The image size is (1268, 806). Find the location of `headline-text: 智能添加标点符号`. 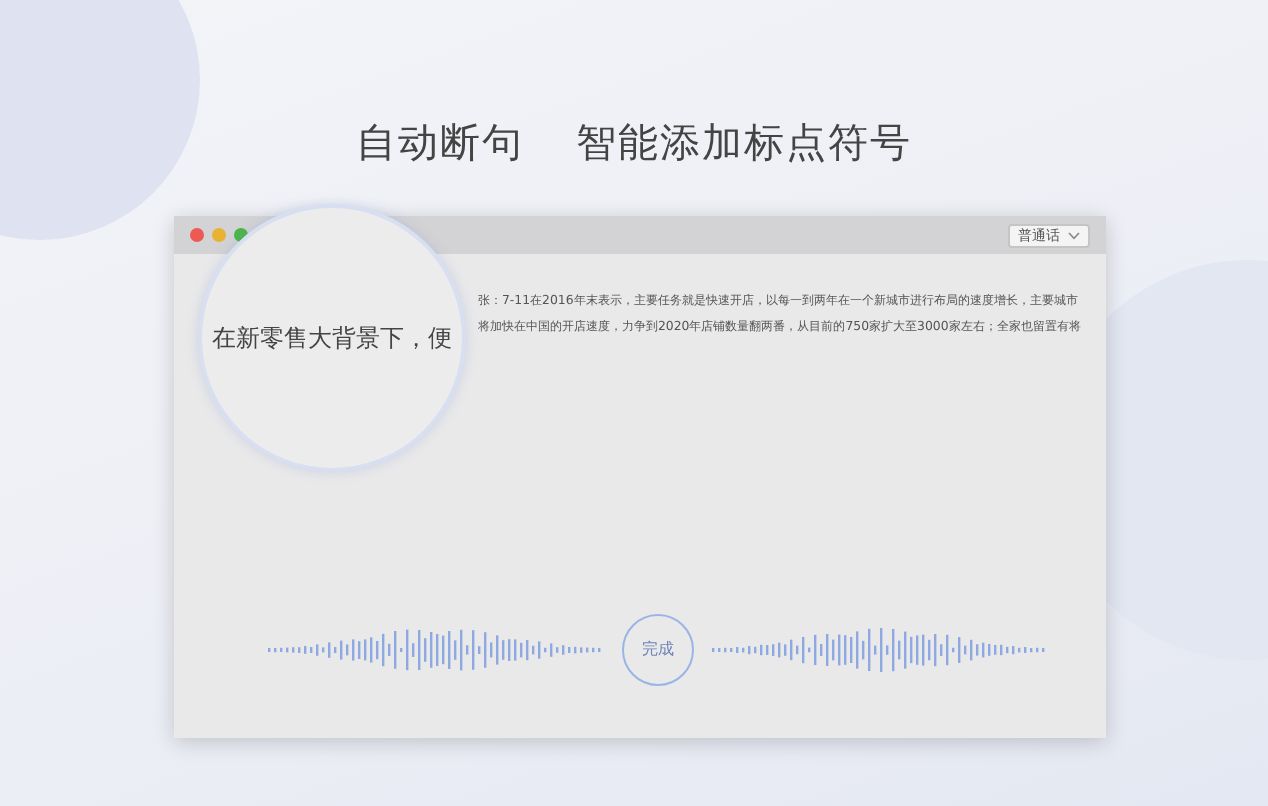

headline-text: 智能添加标点符号 is located at coordinates (744, 143).